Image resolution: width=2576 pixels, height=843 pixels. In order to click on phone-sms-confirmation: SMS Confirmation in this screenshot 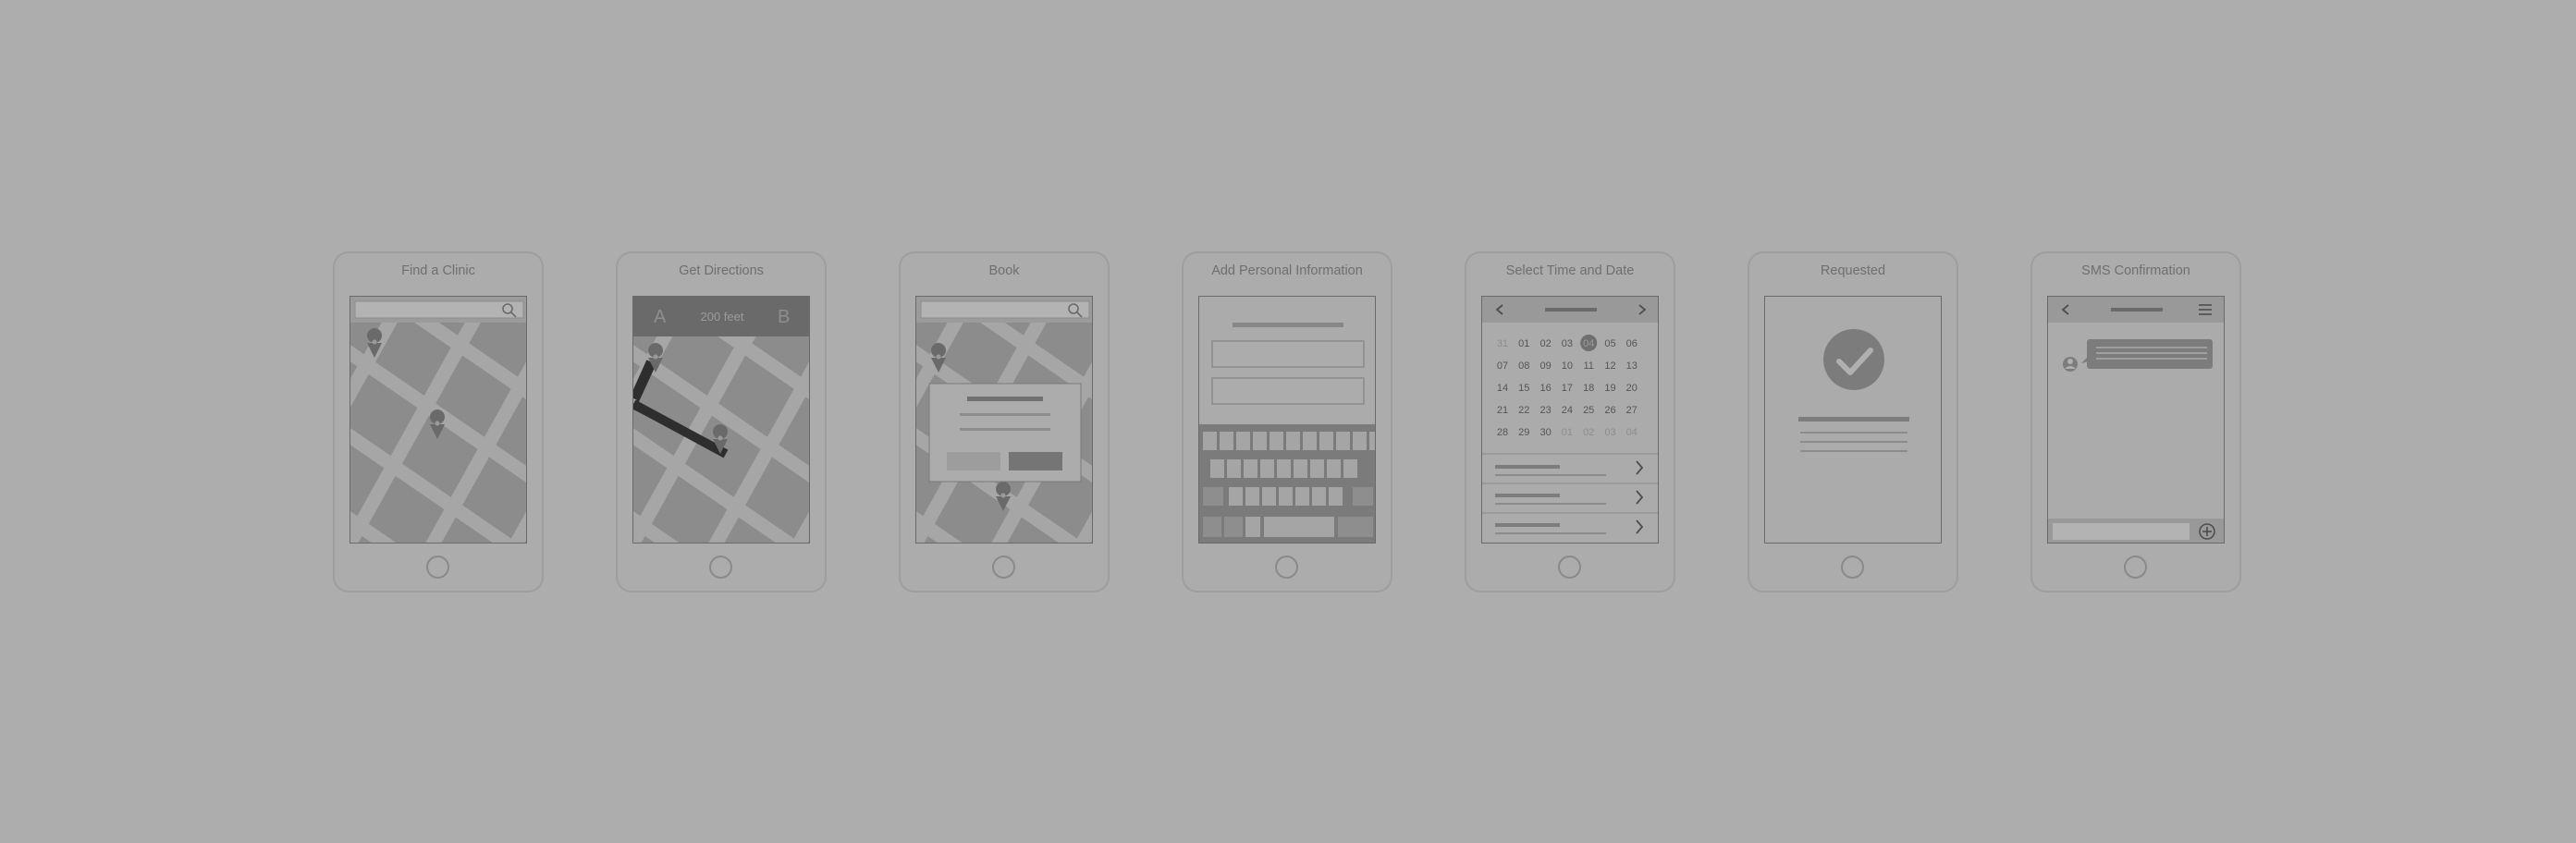, I will do `click(2135, 422)`.